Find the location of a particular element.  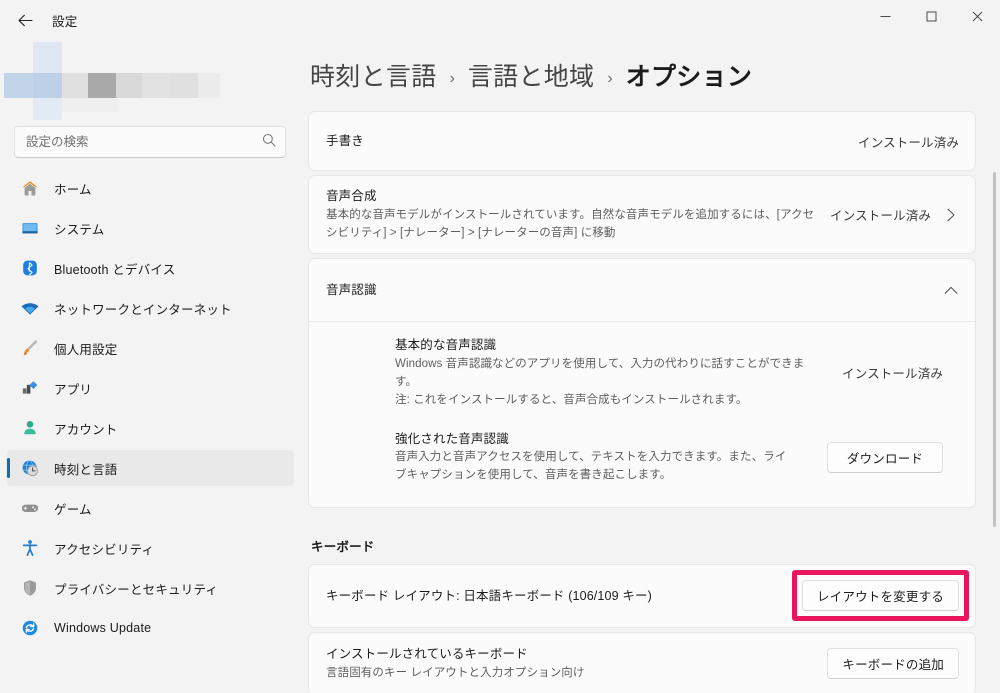

speech-synthesis-title: 音声合成 is located at coordinates (351, 196).